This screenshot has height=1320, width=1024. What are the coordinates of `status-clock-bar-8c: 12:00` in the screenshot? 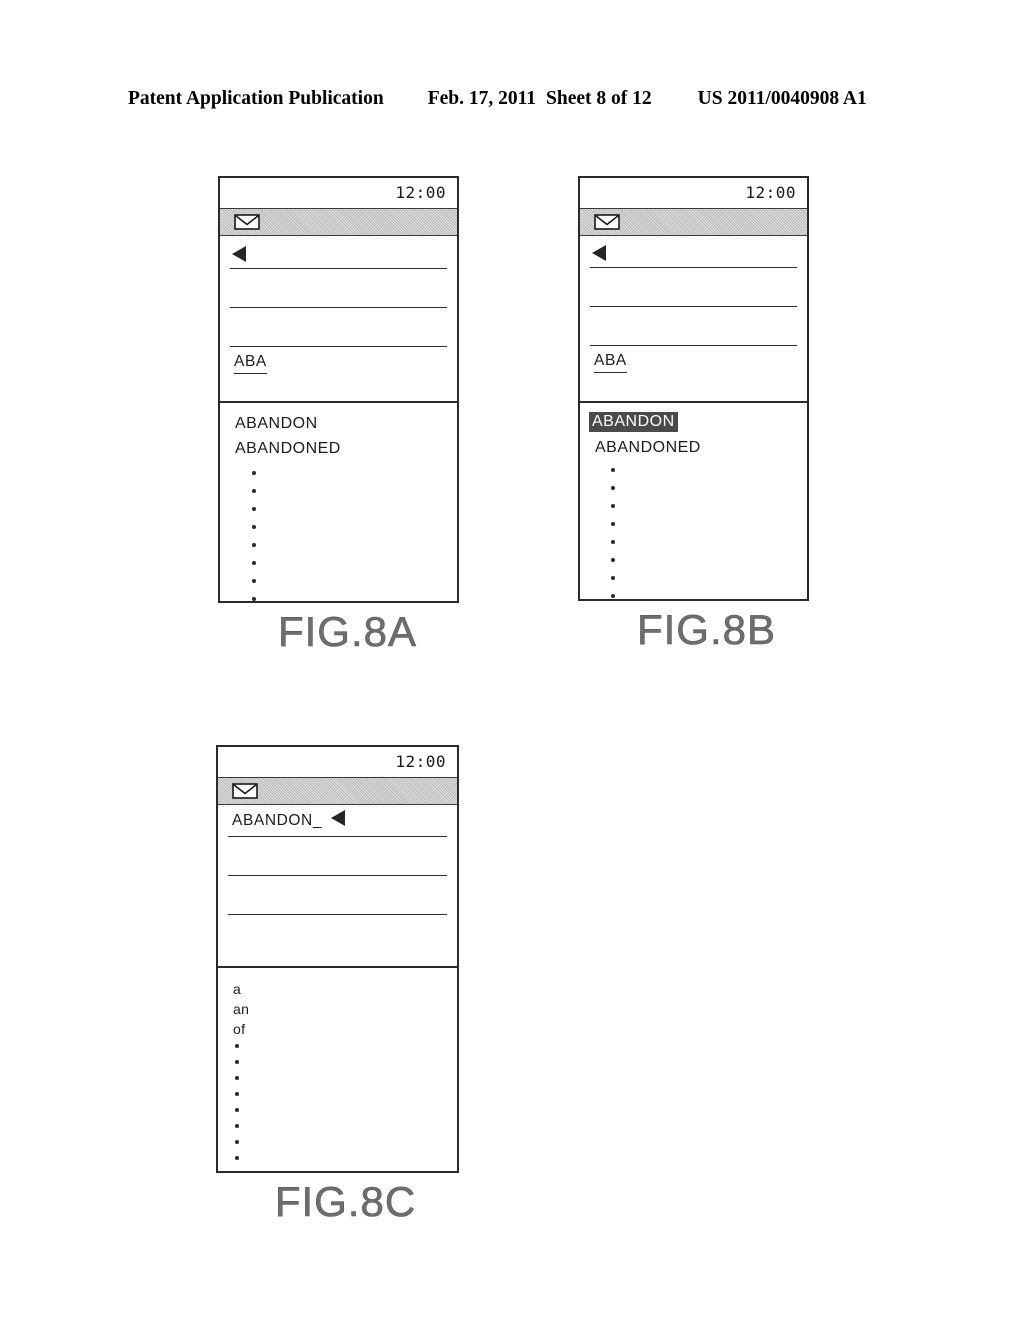 It's located at (337, 762).